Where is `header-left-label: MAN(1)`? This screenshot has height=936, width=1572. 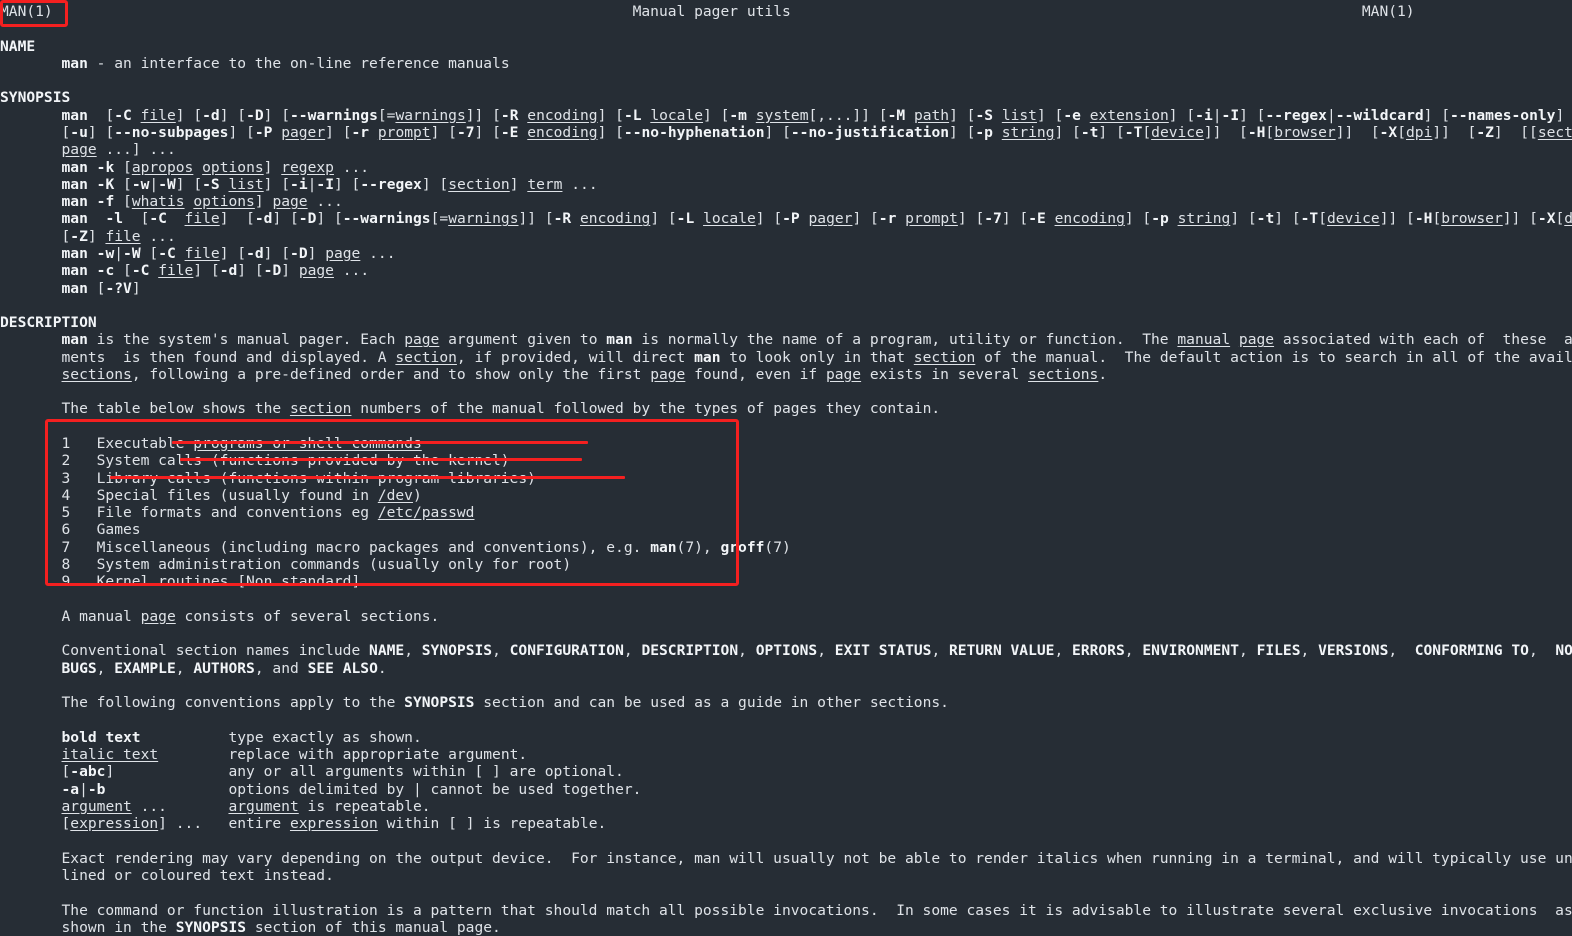
header-left-label: MAN(1) is located at coordinates (26, 11).